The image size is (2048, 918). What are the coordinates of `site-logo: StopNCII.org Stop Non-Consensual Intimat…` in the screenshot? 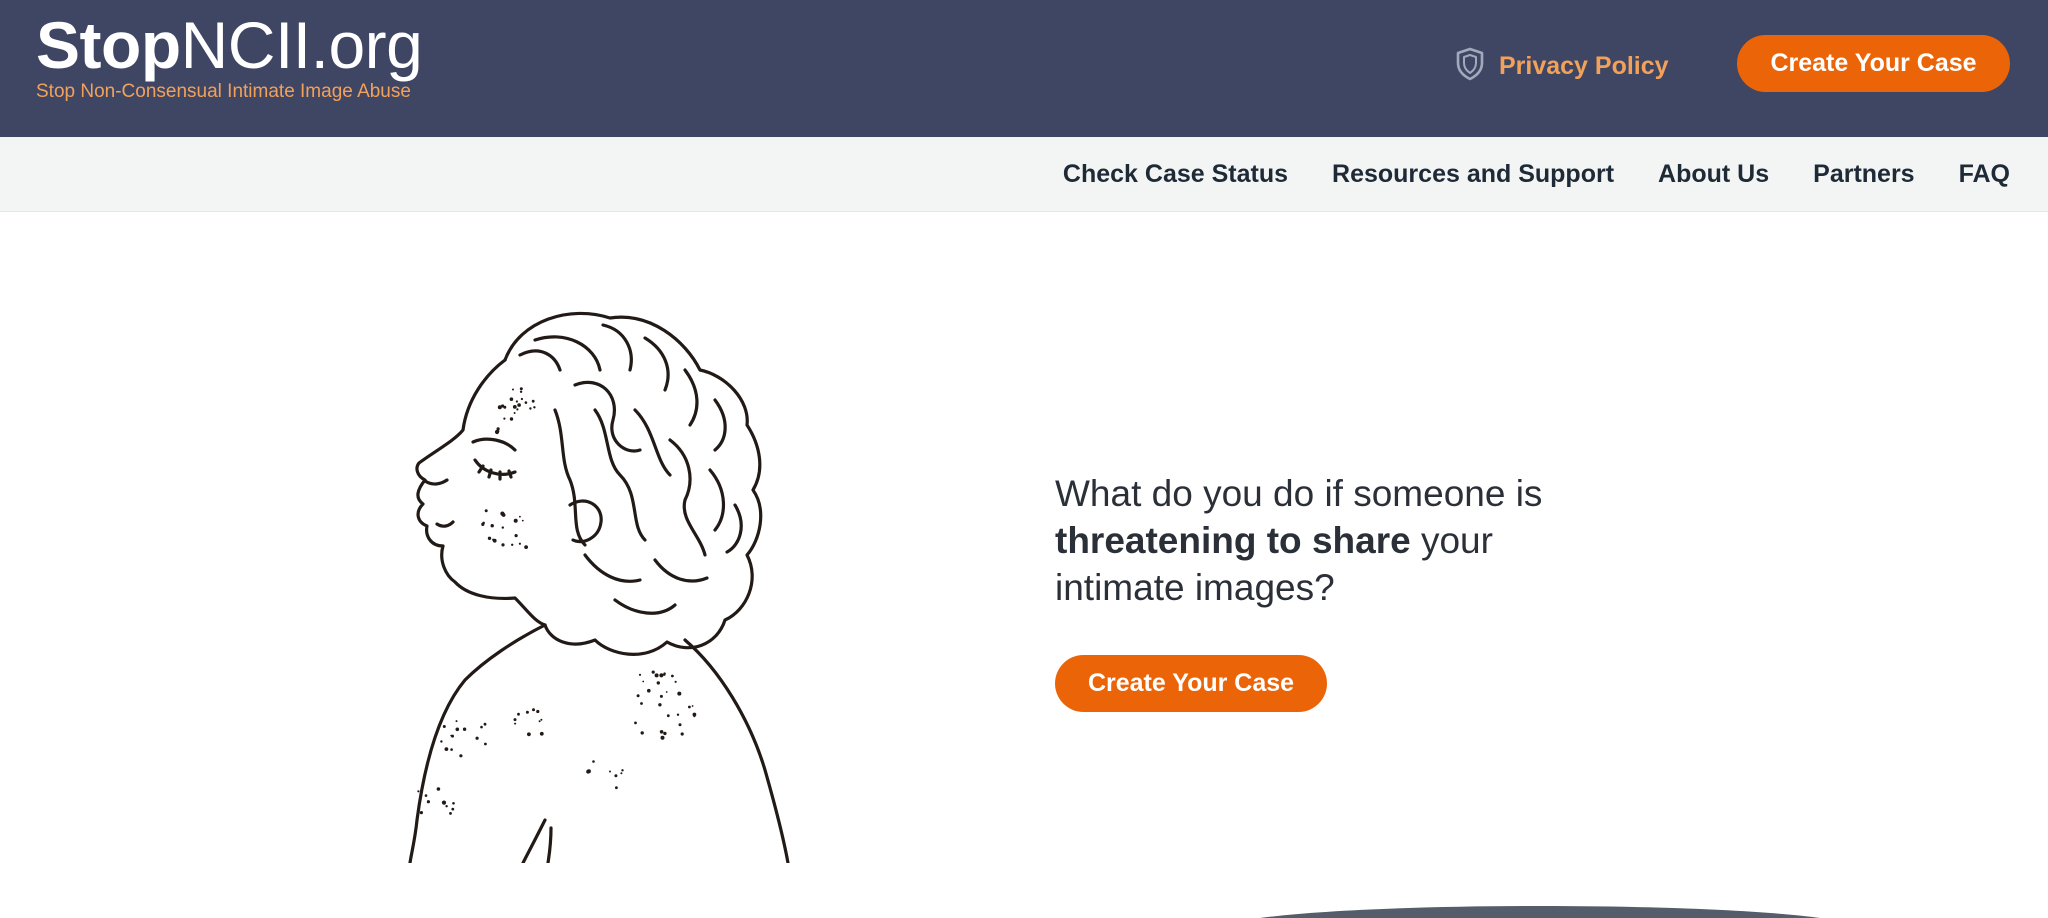 It's located at (229, 56).